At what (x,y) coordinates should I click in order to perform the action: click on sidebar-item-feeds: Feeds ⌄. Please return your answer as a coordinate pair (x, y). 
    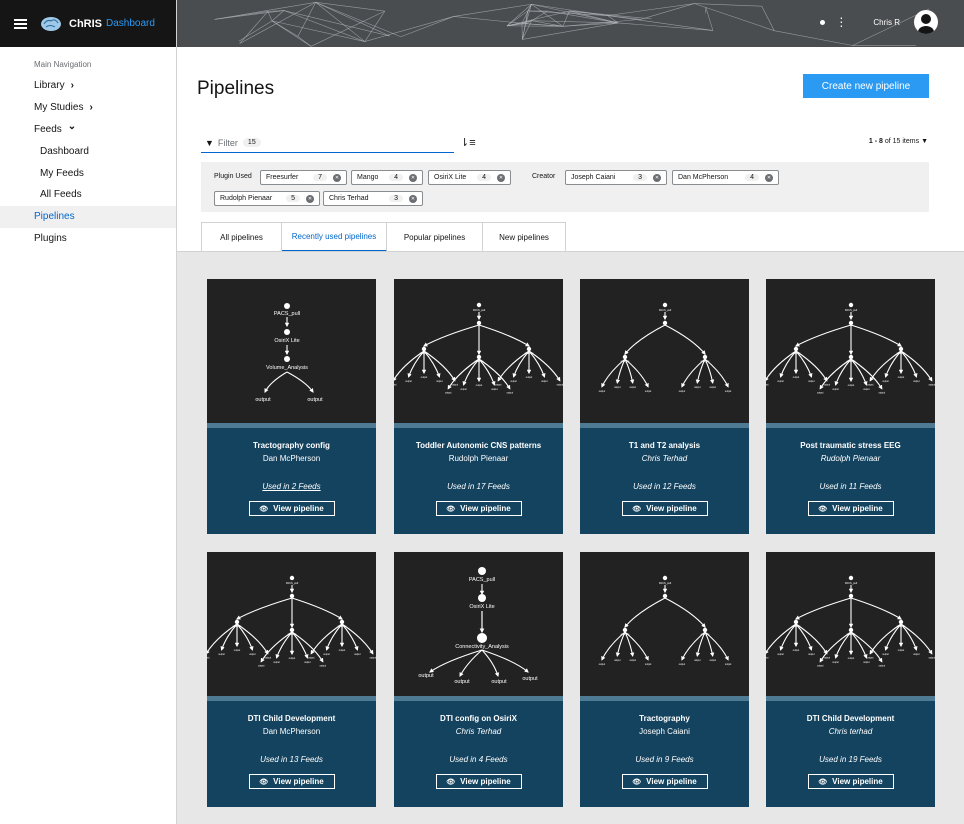
    Looking at the image, I should click on (88, 130).